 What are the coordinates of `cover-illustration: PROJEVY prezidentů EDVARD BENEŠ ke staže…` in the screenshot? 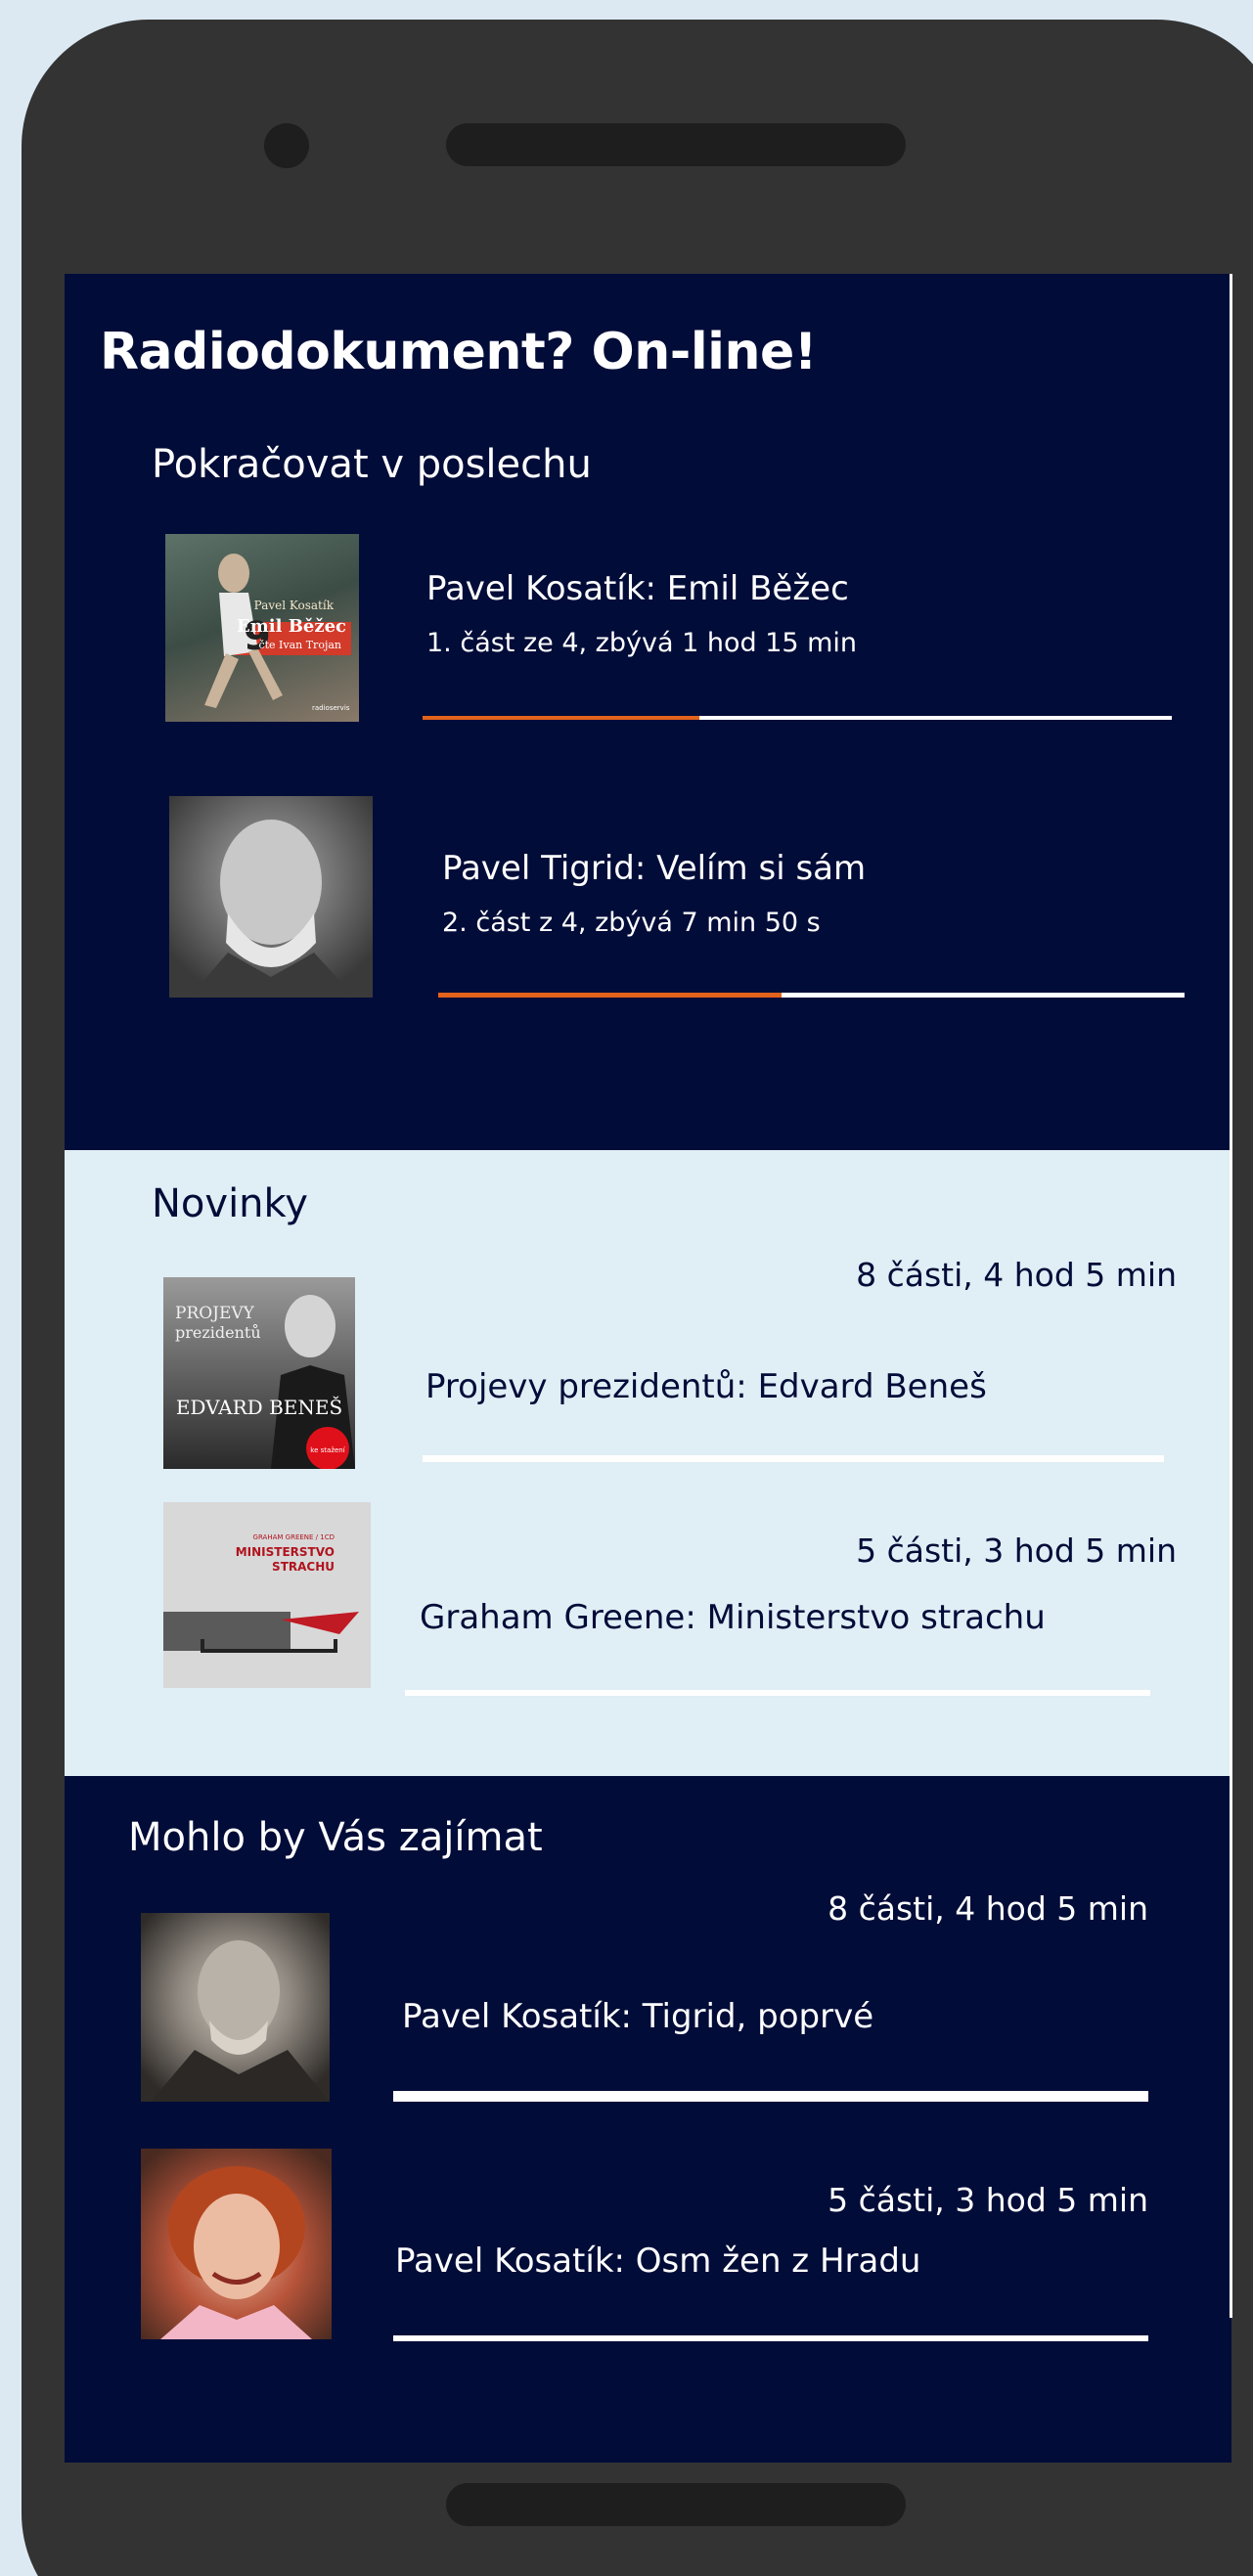 It's located at (265, 1382).